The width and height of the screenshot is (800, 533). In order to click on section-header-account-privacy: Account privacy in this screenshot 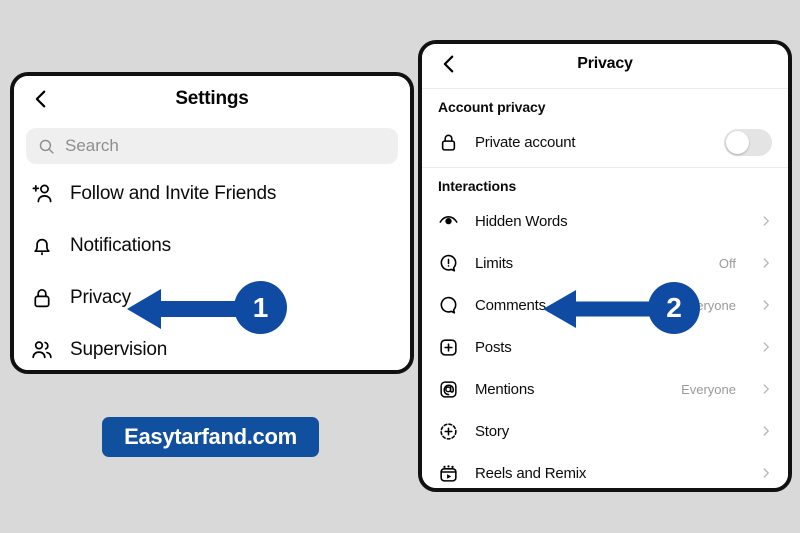, I will do `click(605, 105)`.